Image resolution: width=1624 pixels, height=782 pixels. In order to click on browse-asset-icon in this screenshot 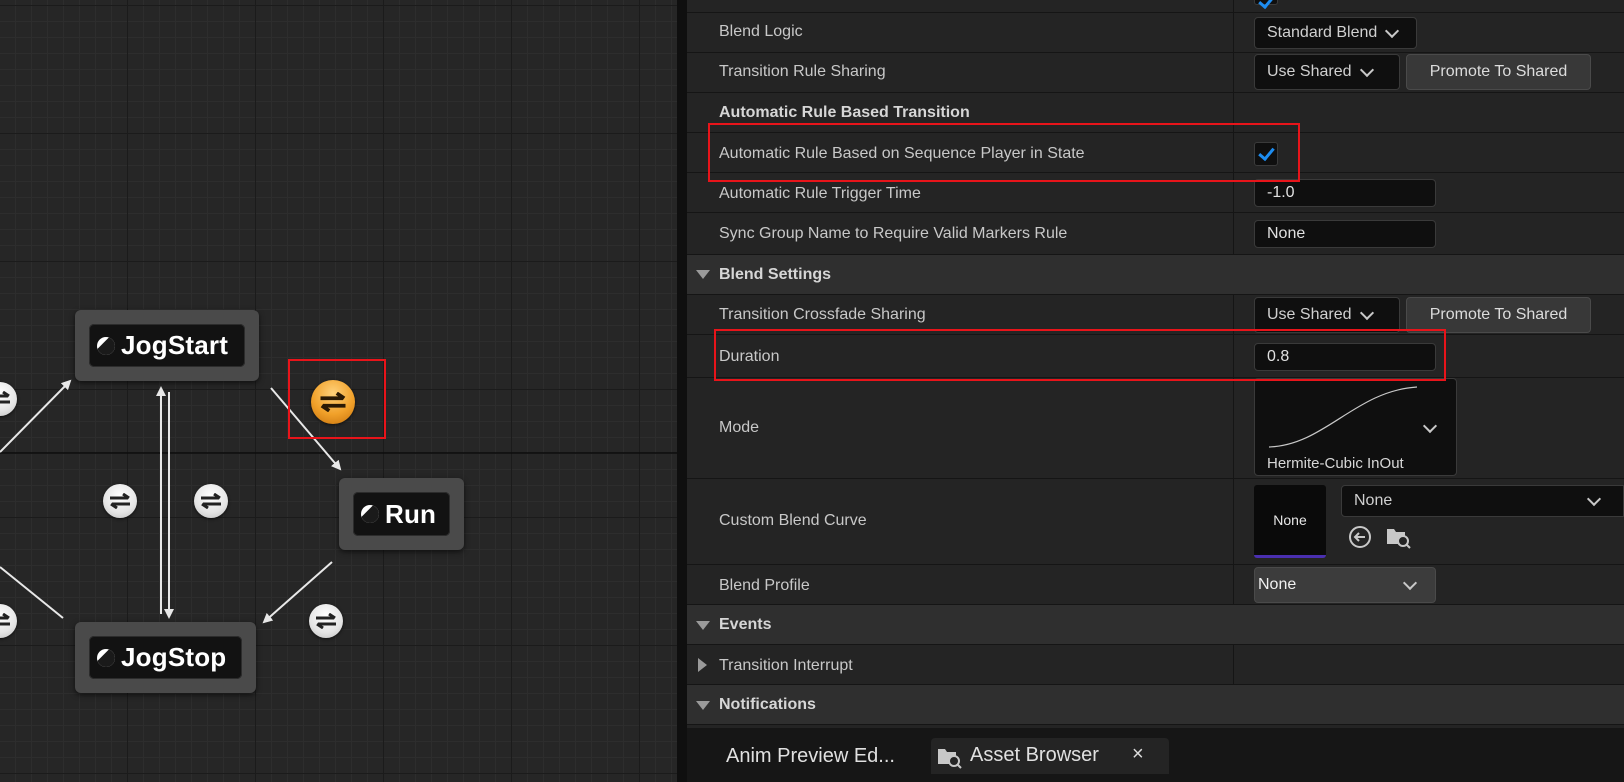, I will do `click(1398, 537)`.